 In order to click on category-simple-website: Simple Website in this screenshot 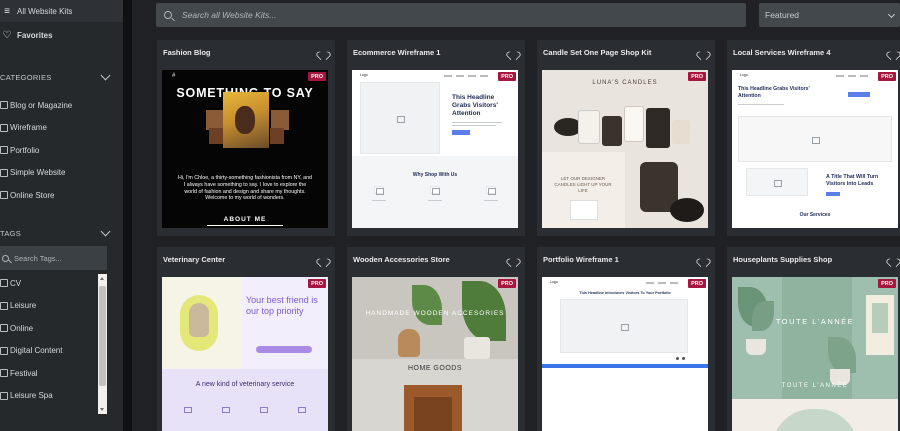, I will do `click(60, 173)`.